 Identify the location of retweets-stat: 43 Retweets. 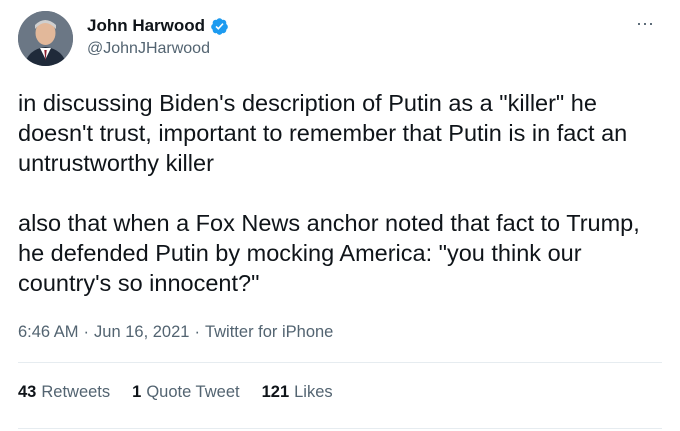
(64, 392).